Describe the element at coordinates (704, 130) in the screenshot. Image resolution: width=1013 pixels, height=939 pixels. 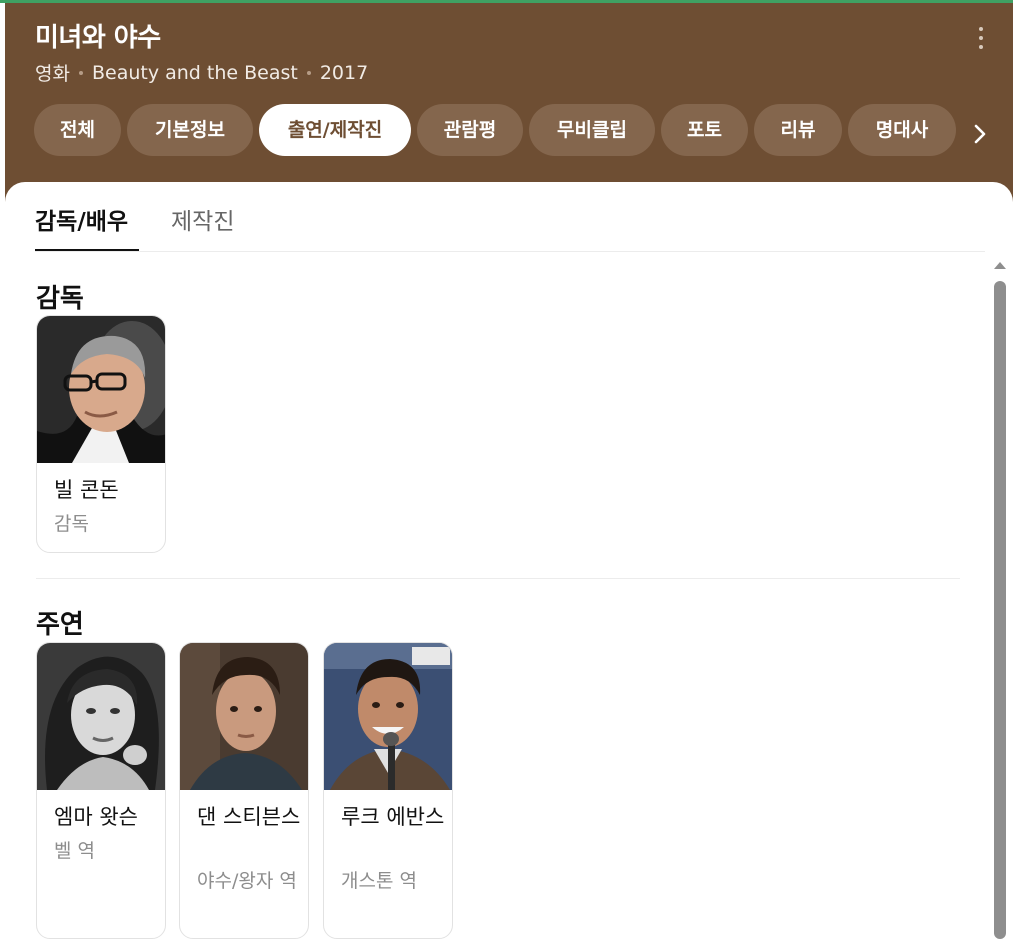
I see `tab-photos: 포토` at that location.